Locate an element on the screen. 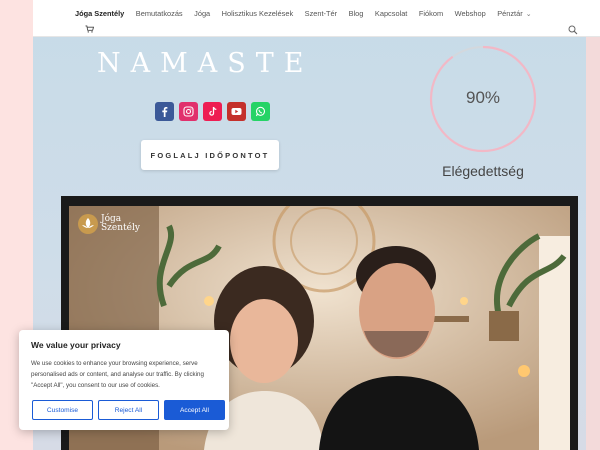 The width and height of the screenshot is (600, 450). cookie-title: We value your privacy is located at coordinates (76, 345).